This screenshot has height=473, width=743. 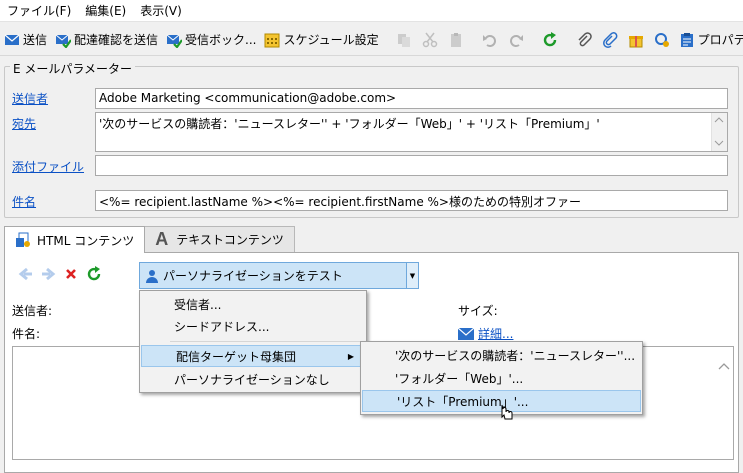 What do you see at coordinates (174, 41) in the screenshot?
I see `inbox-check-icon` at bounding box center [174, 41].